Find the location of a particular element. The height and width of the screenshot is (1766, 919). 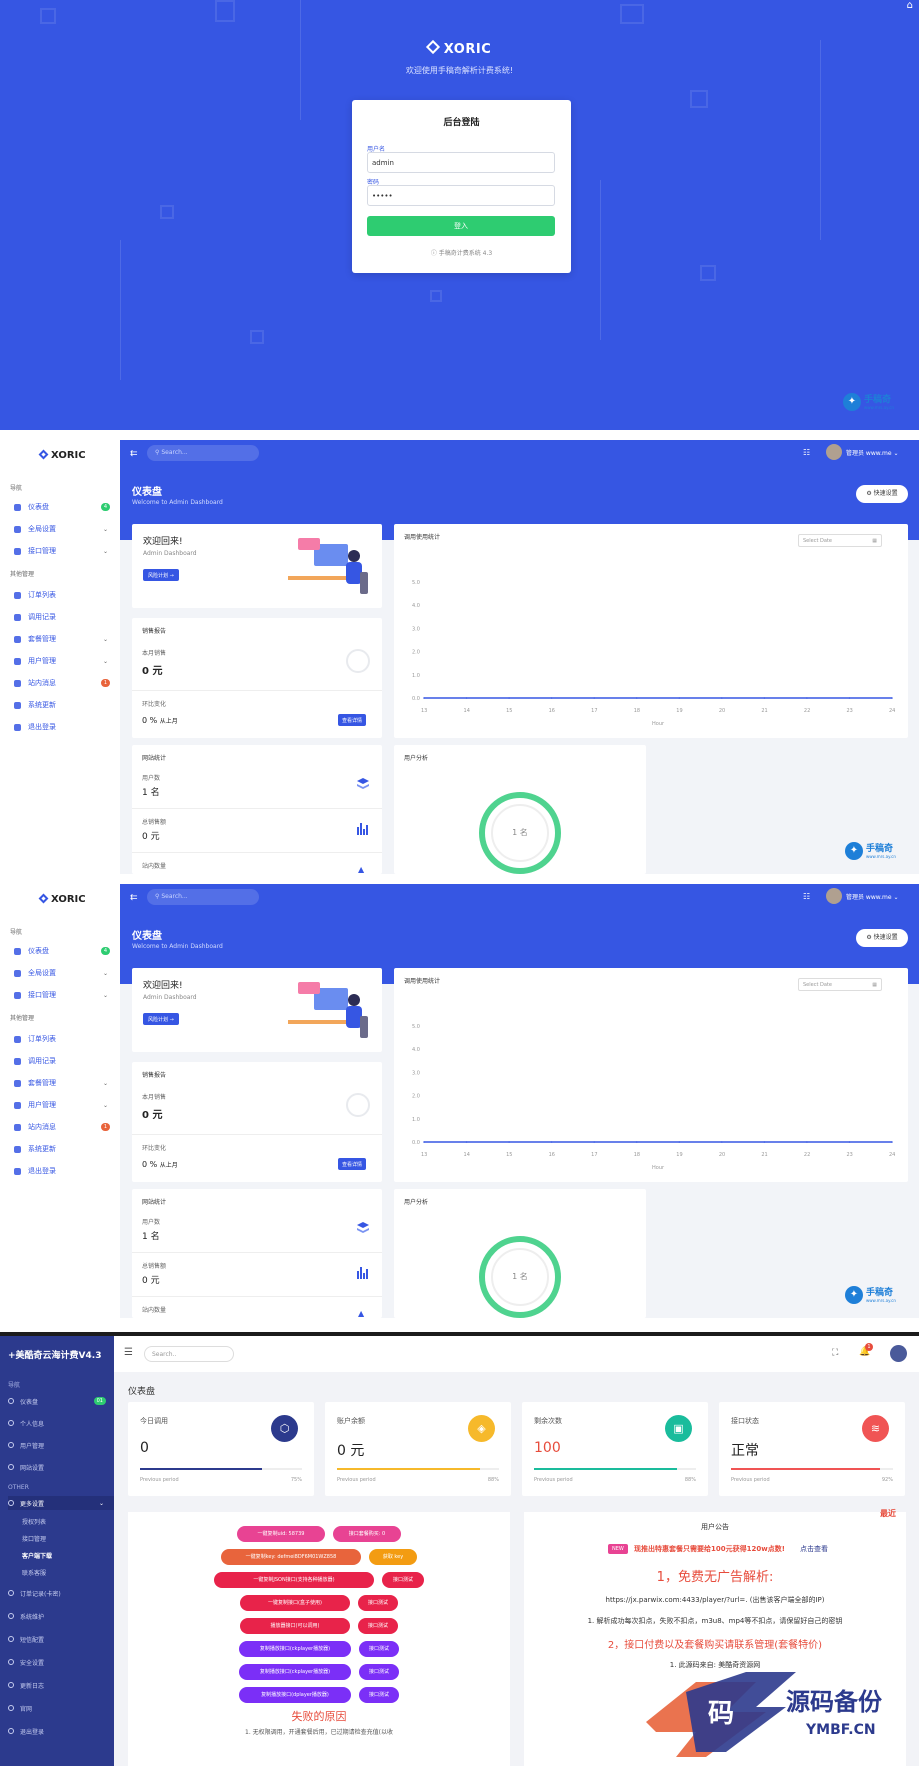

bg-line is located at coordinates (600, 260).